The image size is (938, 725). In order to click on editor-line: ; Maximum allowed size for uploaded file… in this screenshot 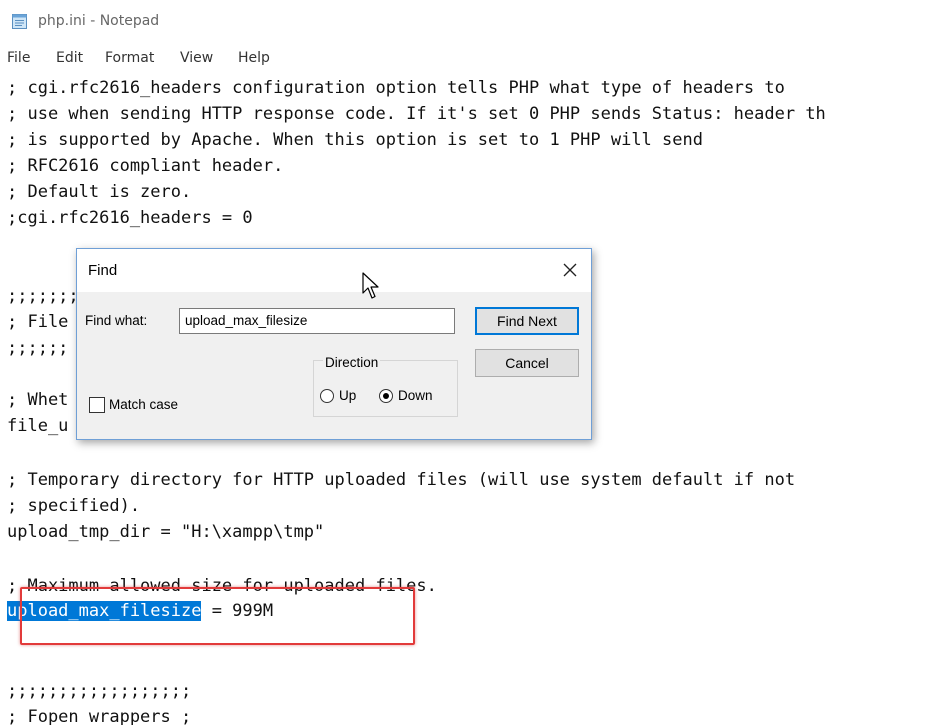, I will do `click(222, 586)`.